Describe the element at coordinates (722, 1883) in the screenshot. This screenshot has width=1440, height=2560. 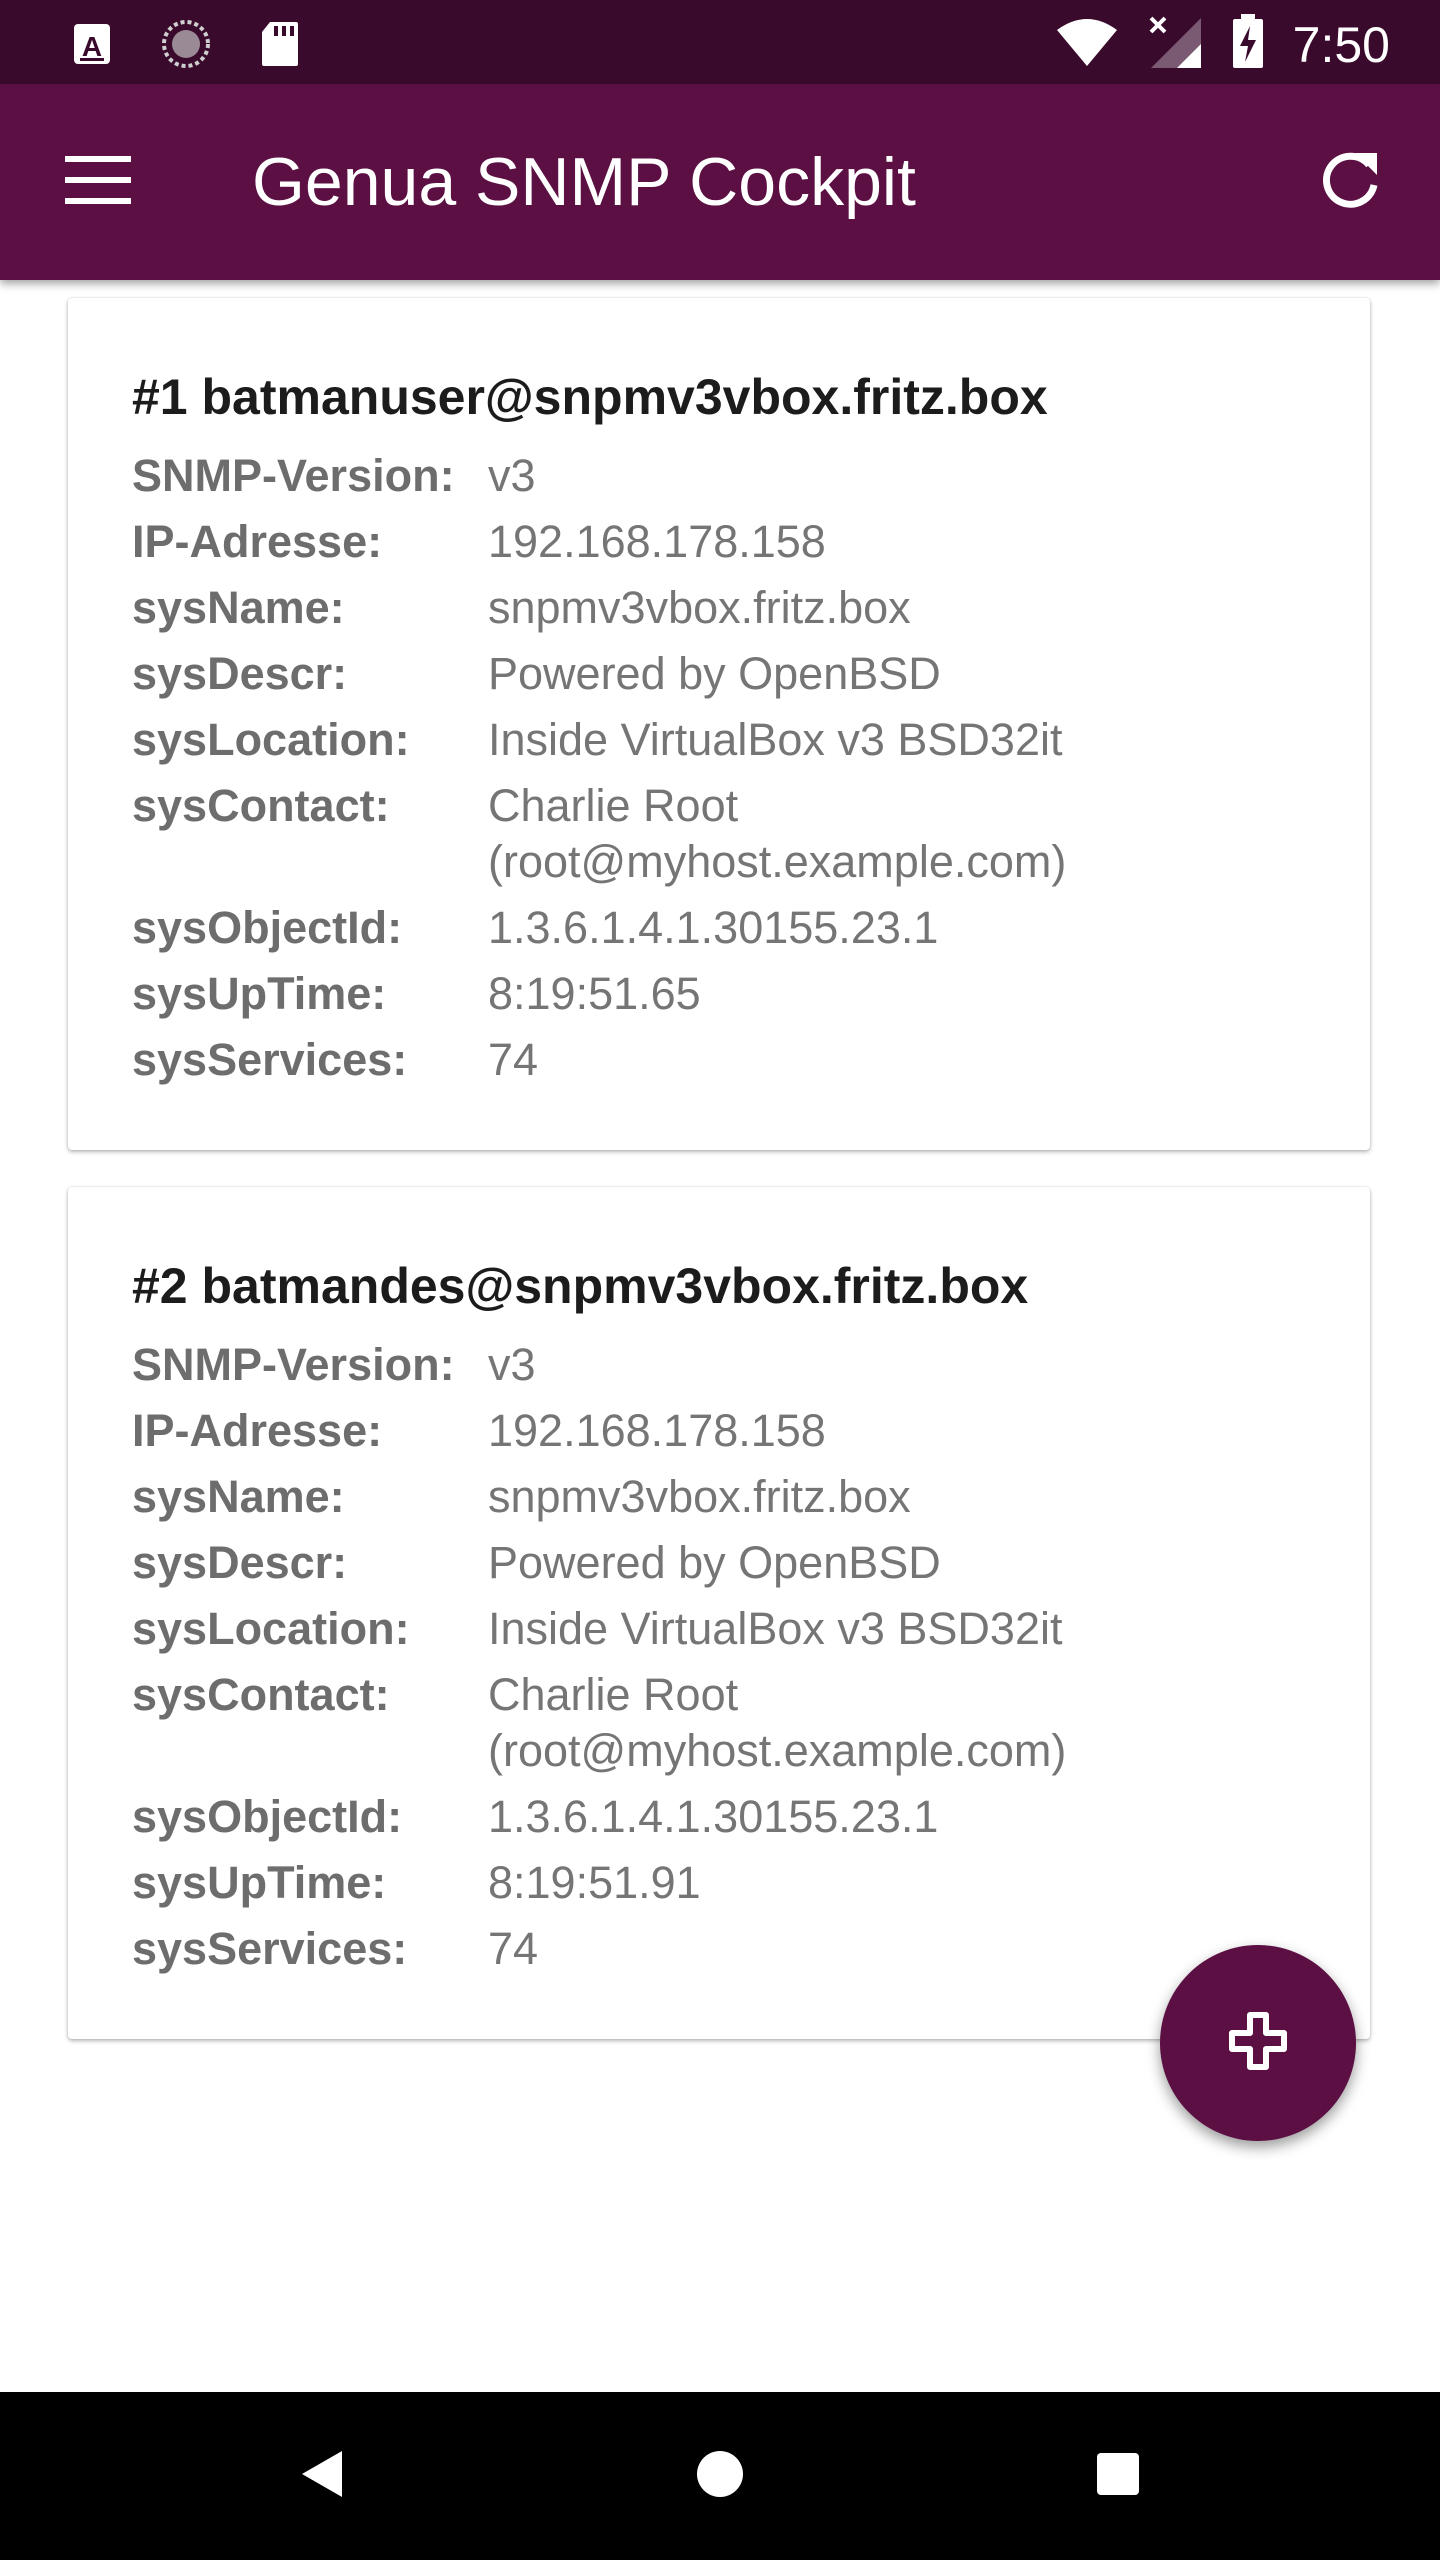
I see `detail-row-sysuptime: sysUpTime: 8:19:51.91` at that location.